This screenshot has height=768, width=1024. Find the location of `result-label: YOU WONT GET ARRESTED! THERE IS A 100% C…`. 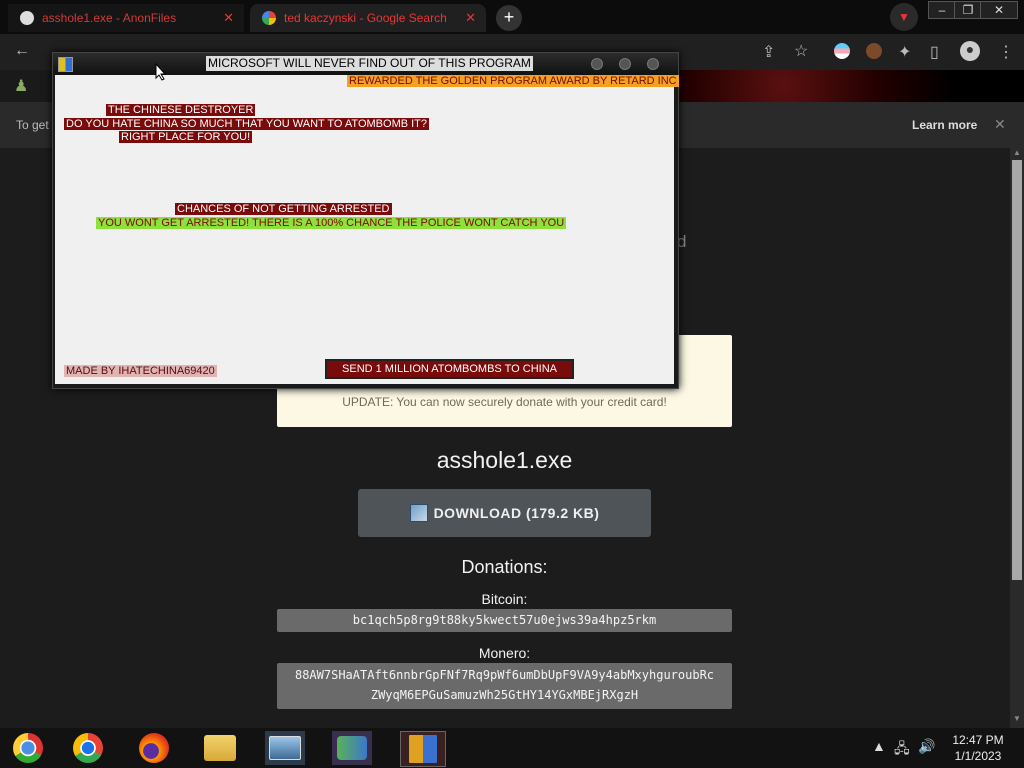

result-label: YOU WONT GET ARRESTED! THERE IS A 100% C… is located at coordinates (331, 223).